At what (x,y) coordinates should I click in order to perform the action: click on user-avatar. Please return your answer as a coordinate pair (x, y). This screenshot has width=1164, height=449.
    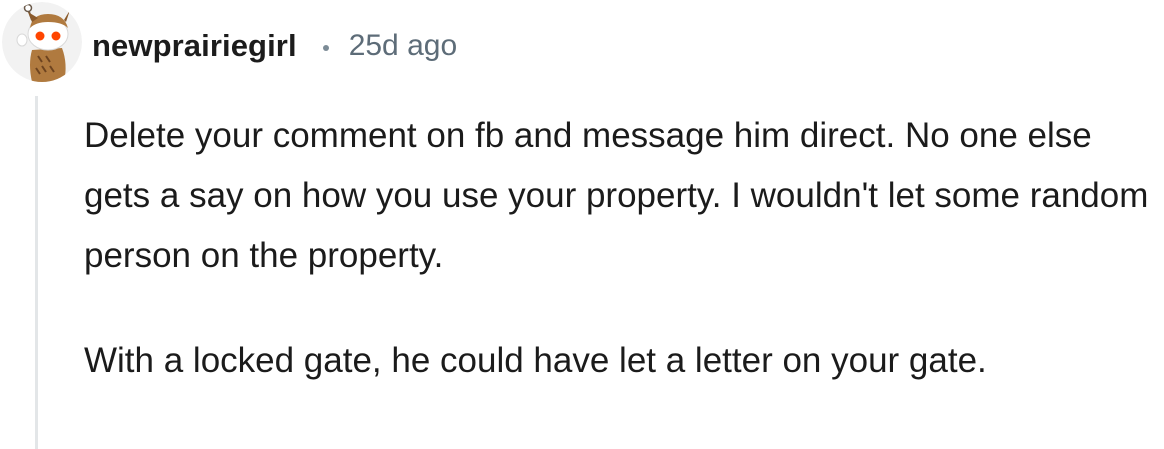
    Looking at the image, I should click on (42, 42).